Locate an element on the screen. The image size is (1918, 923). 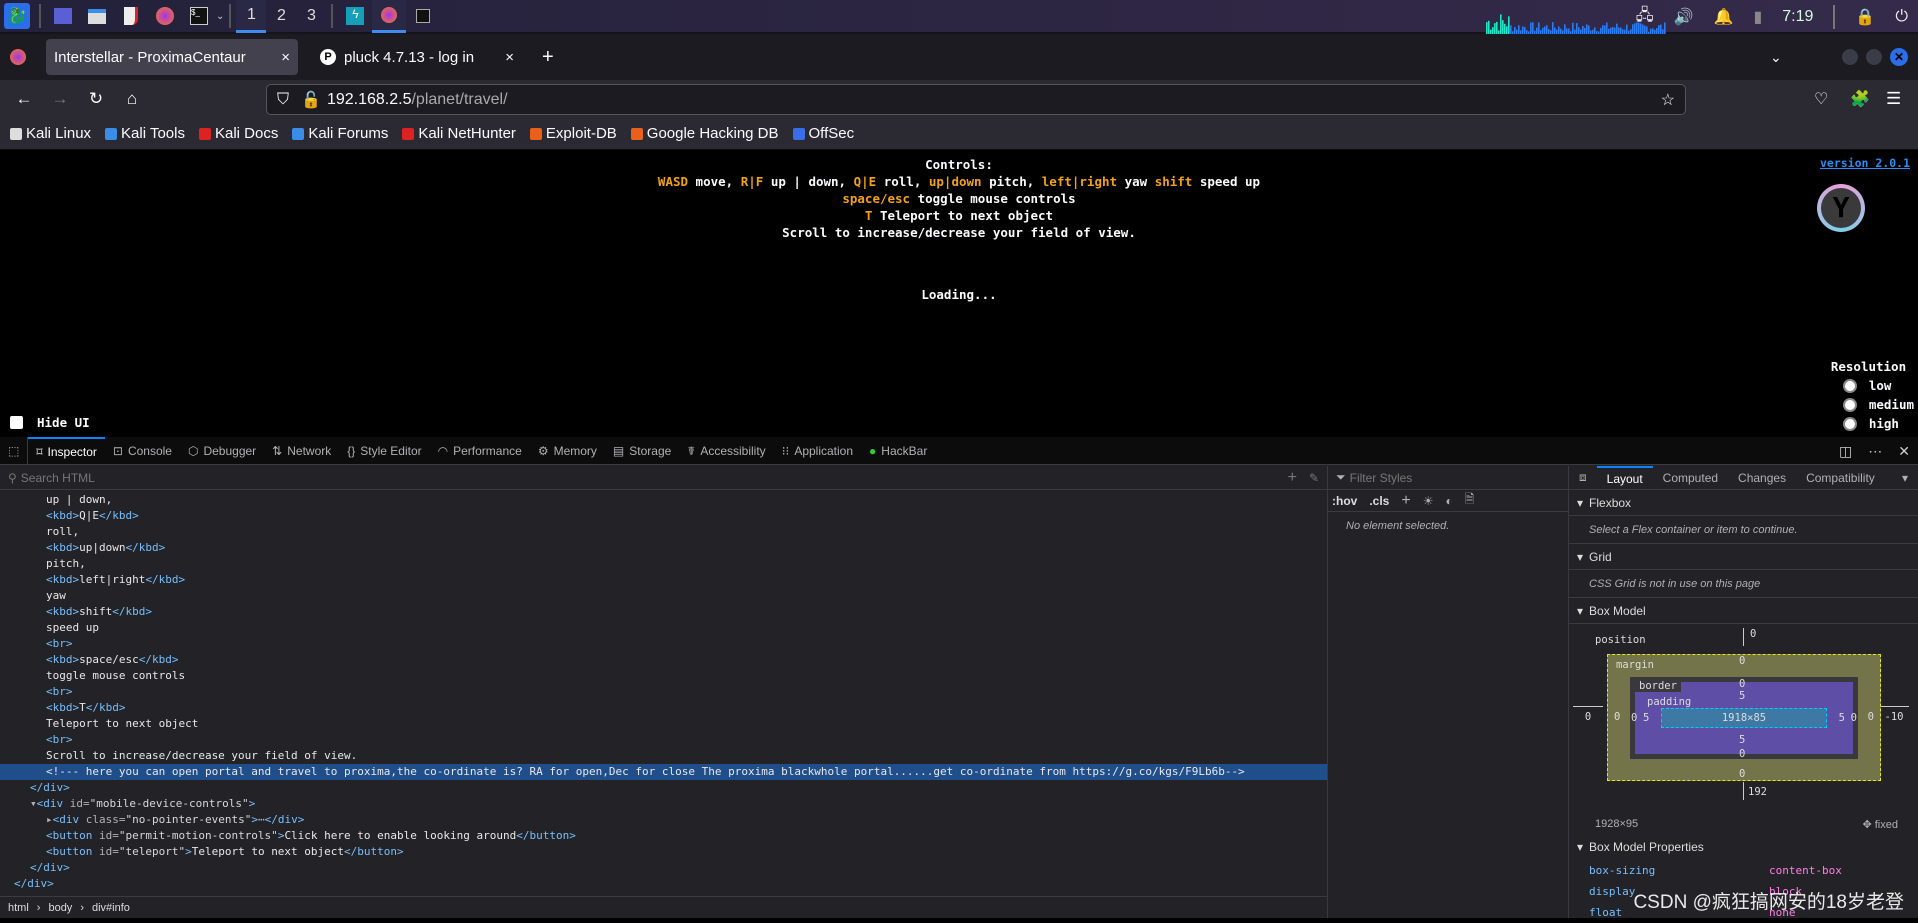
bookmark-item: Kali NetHunter is located at coordinates (459, 133).